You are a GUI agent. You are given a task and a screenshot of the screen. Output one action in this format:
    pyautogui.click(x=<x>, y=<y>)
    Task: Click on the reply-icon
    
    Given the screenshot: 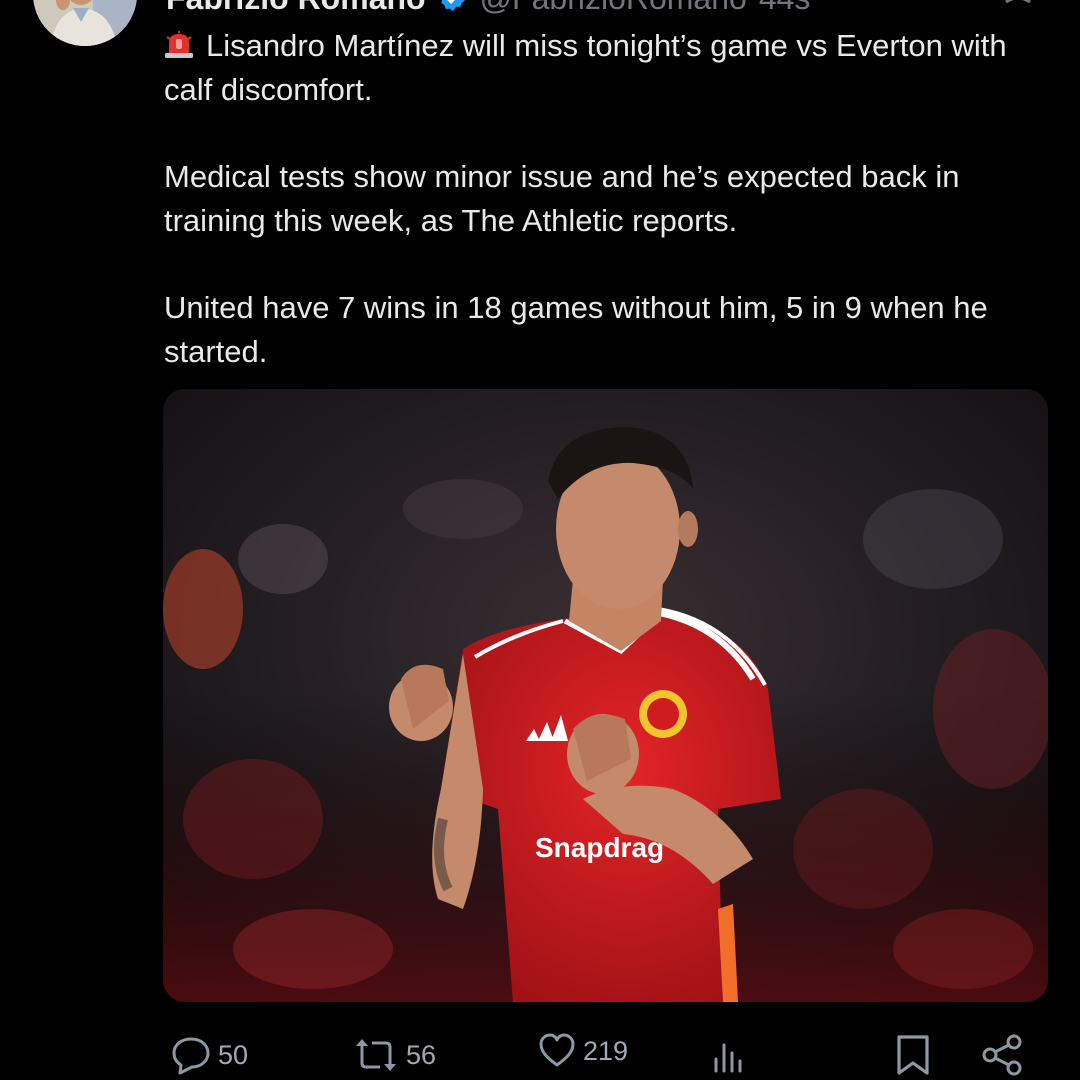 What is the action you would take?
    pyautogui.click(x=191, y=1056)
    